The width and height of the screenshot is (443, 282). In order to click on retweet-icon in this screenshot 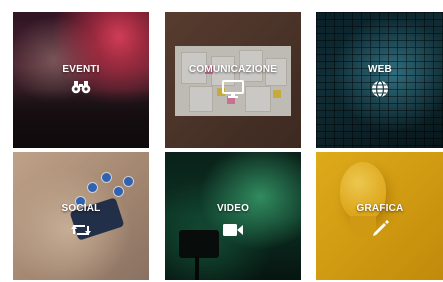, I will do `click(81, 232)`.